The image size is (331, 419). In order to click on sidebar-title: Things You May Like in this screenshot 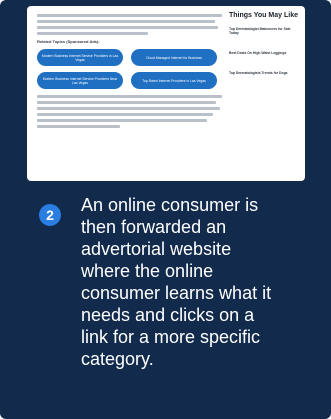, I will do `click(263, 15)`.